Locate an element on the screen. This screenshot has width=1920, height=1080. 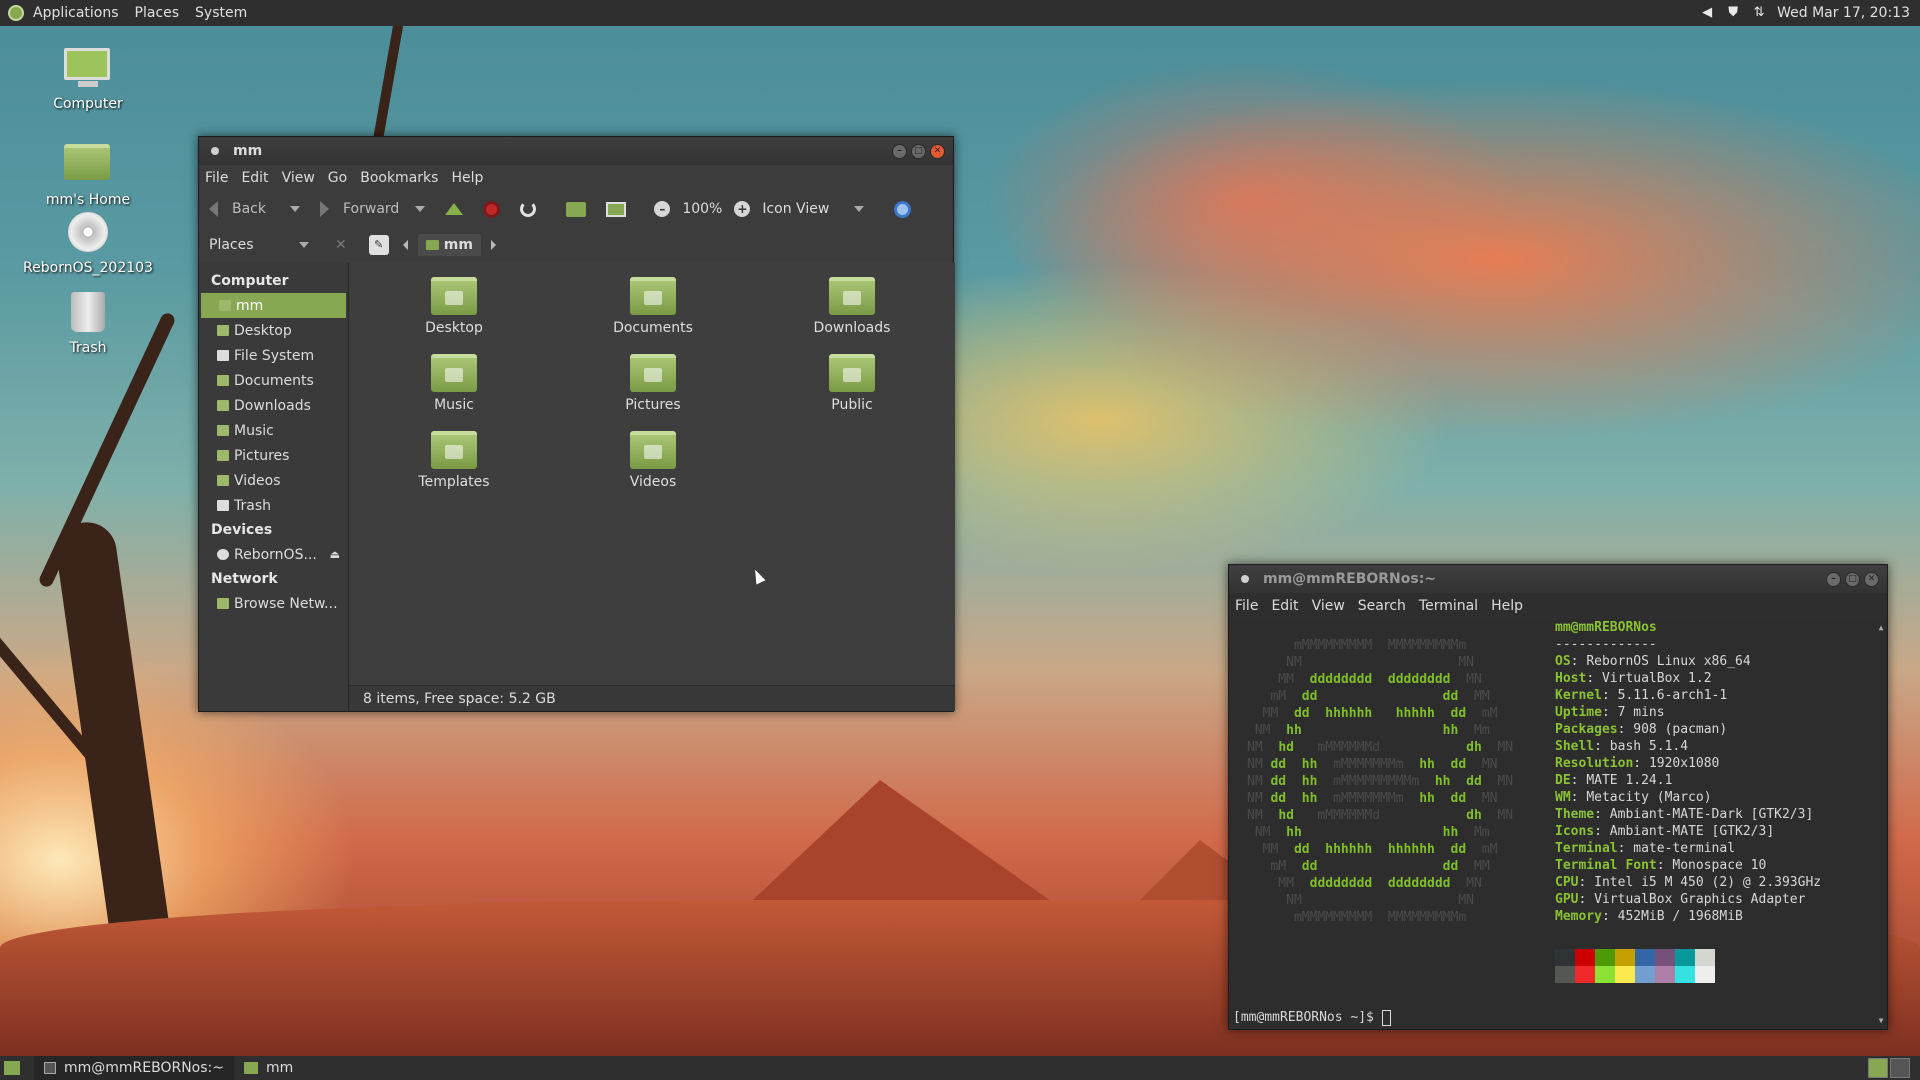
sidebar-item-music: Music is located at coordinates (273, 430).